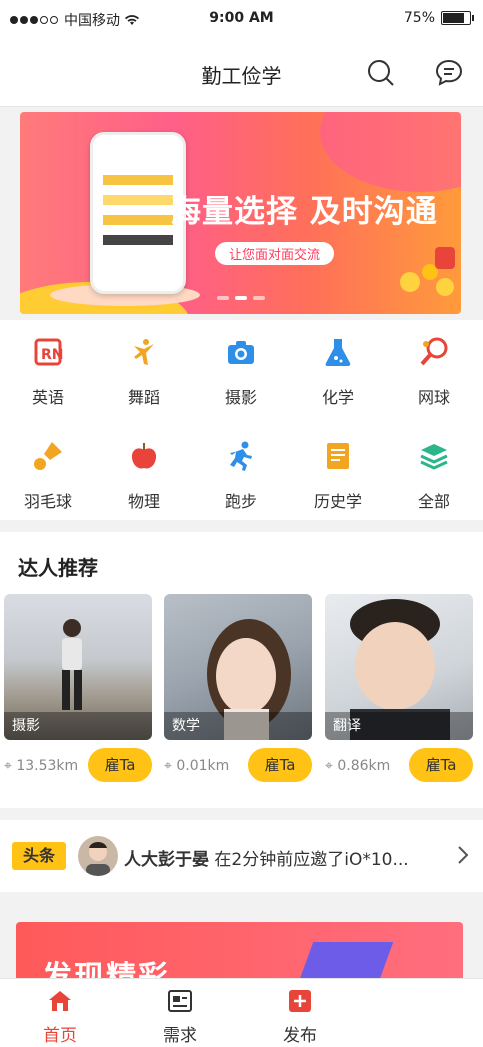 The height and width of the screenshot is (1047, 483). Describe the element at coordinates (144, 456) in the screenshot. I see `apple-icon` at that location.